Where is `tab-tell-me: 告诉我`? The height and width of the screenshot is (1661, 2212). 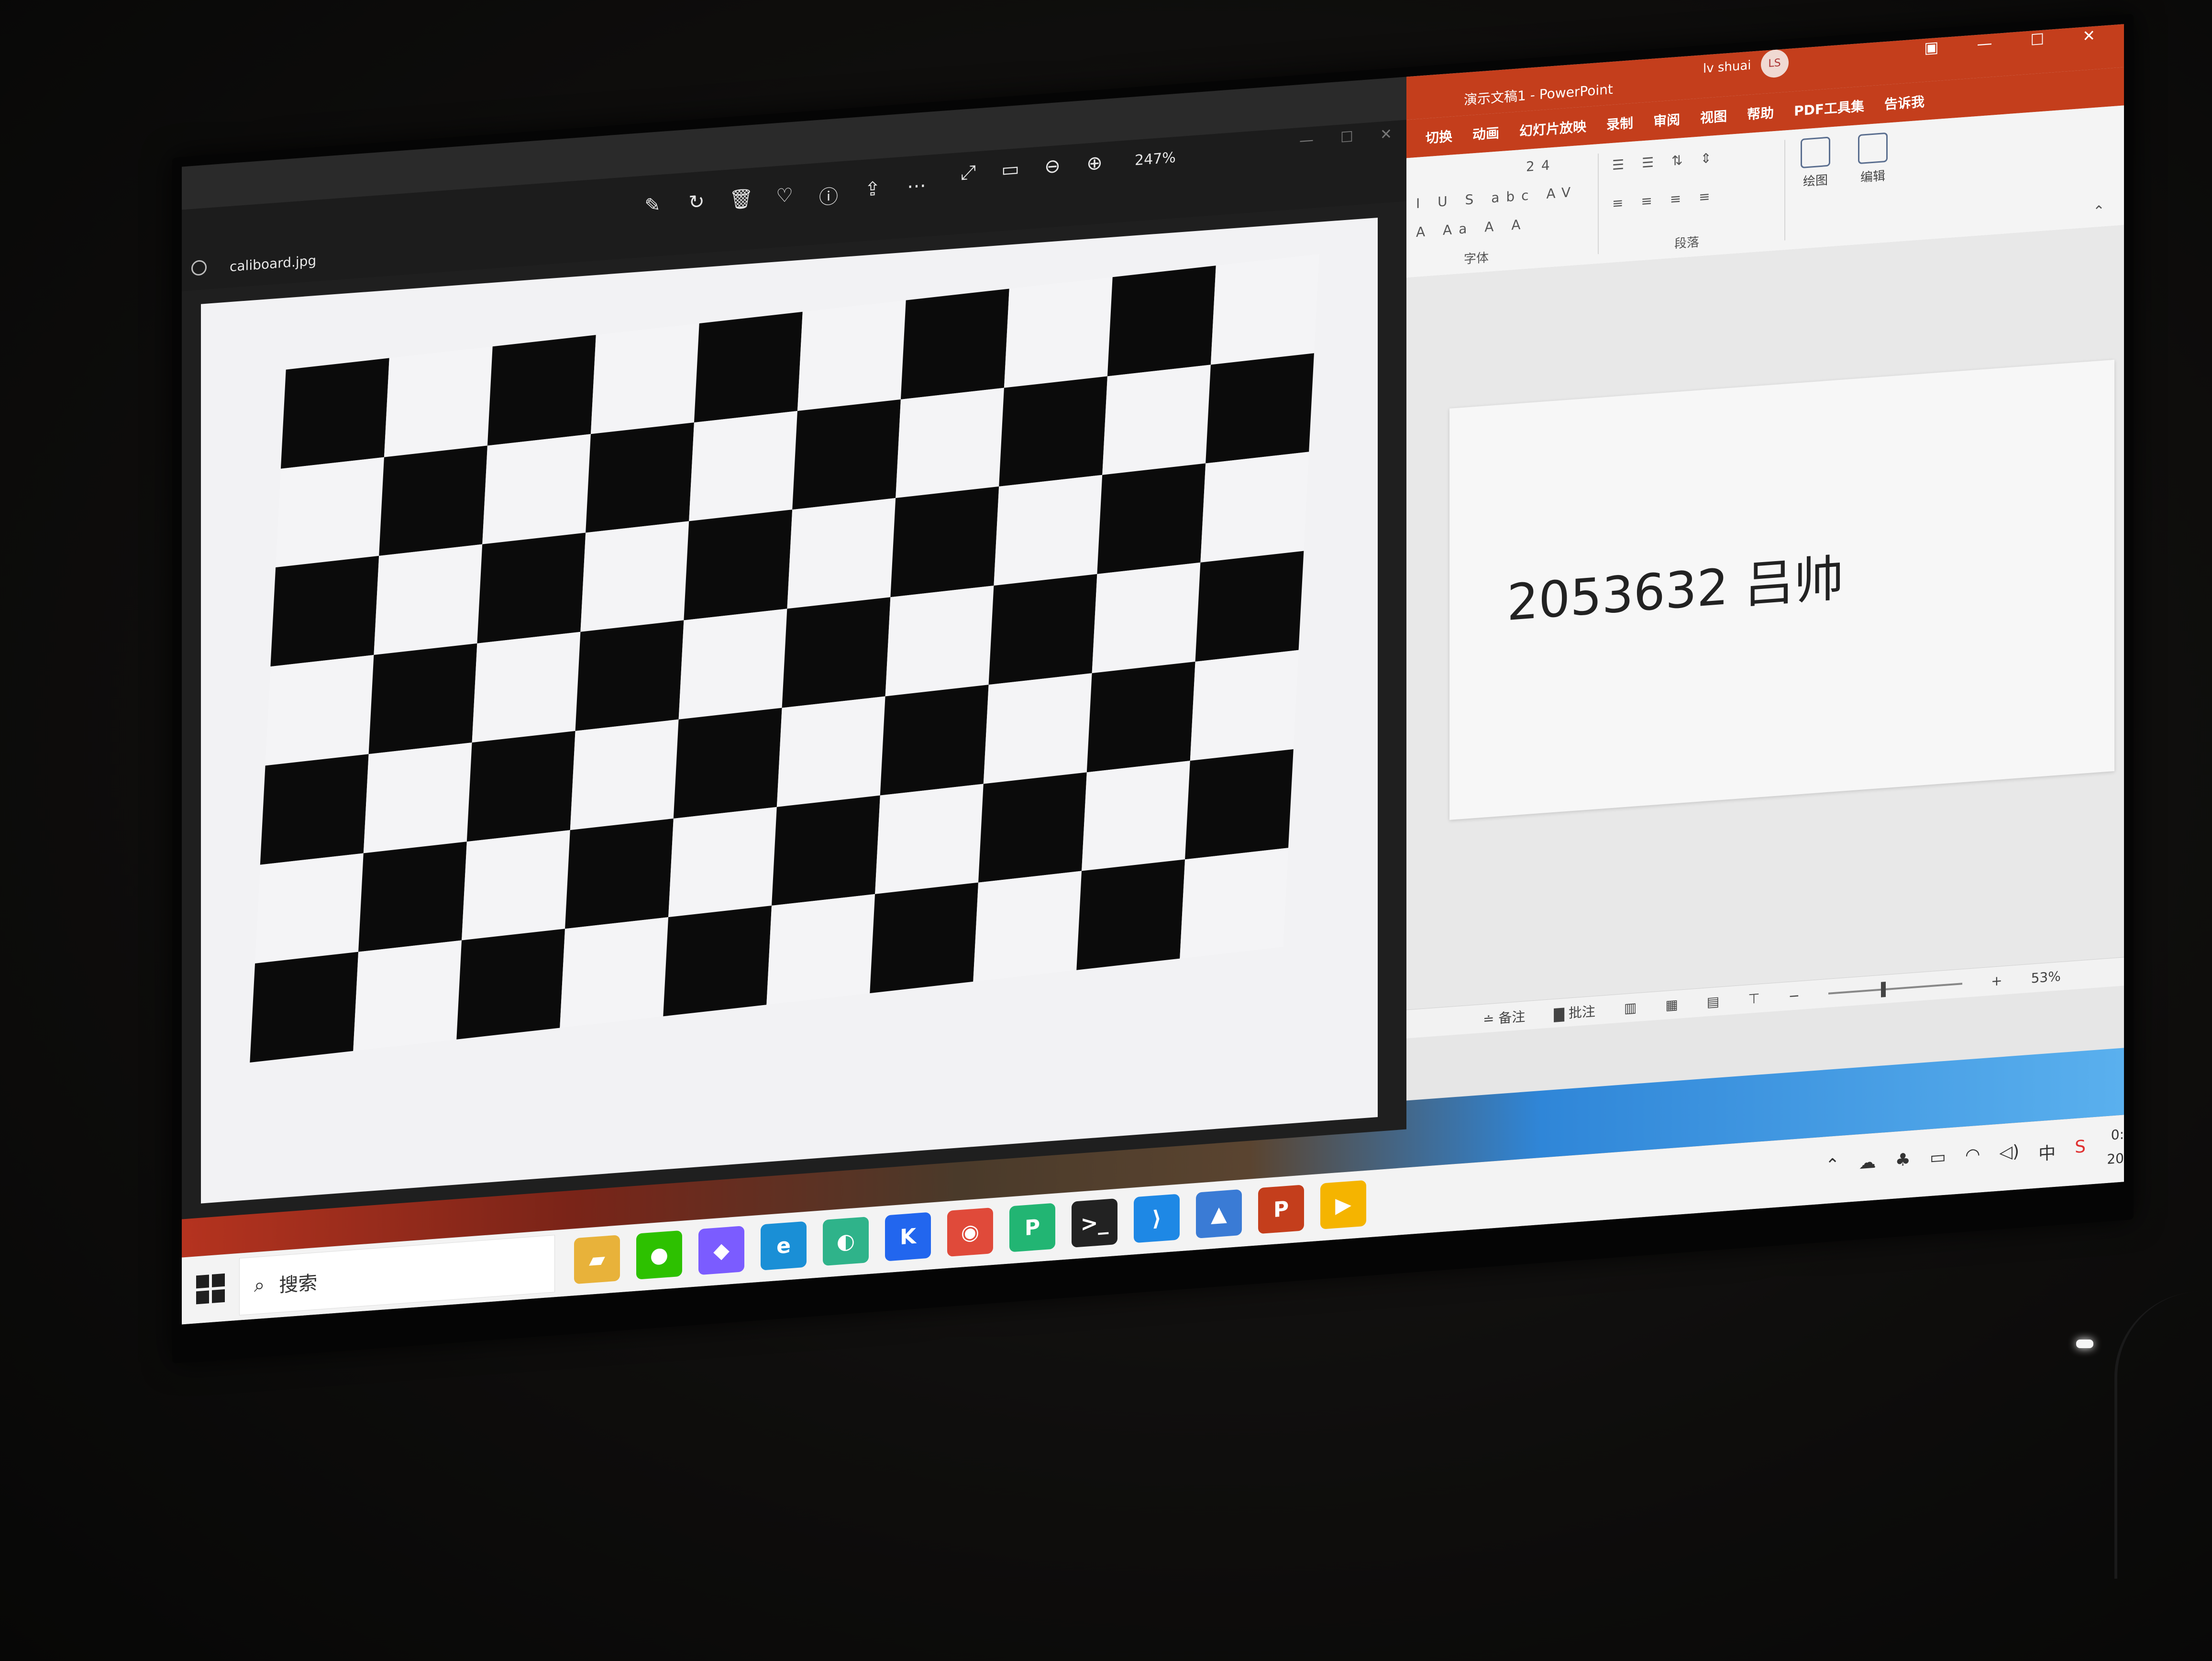
tab-tell-me: 告诉我 is located at coordinates (1904, 102).